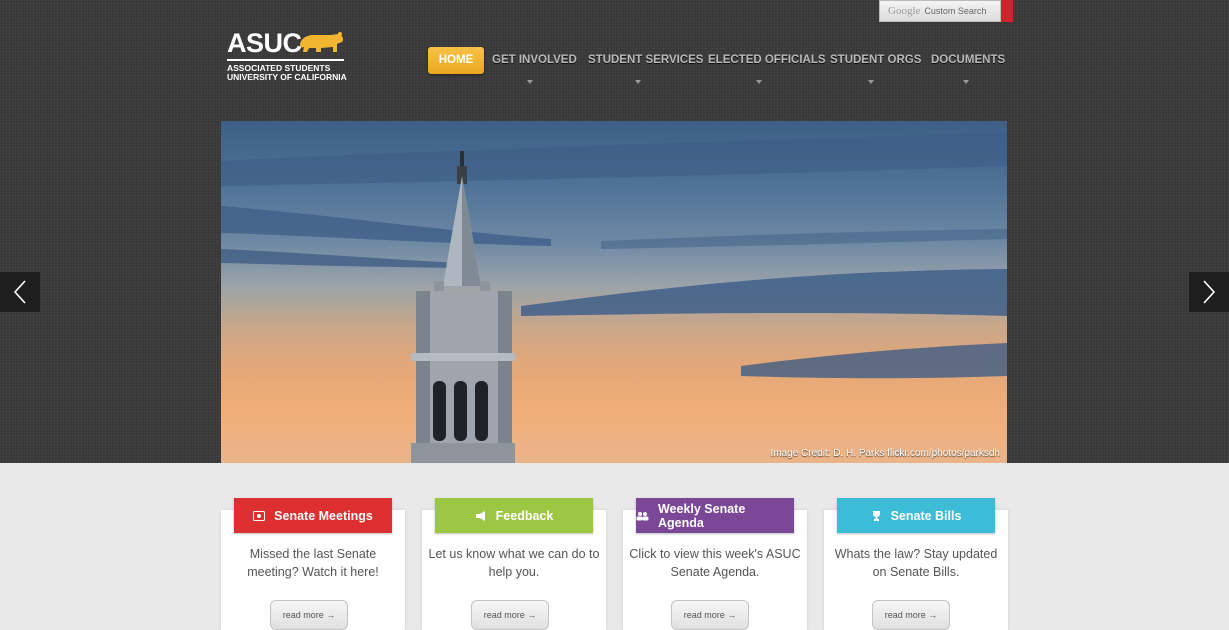  I want to click on search-input: Google Custom Search, so click(940, 11).